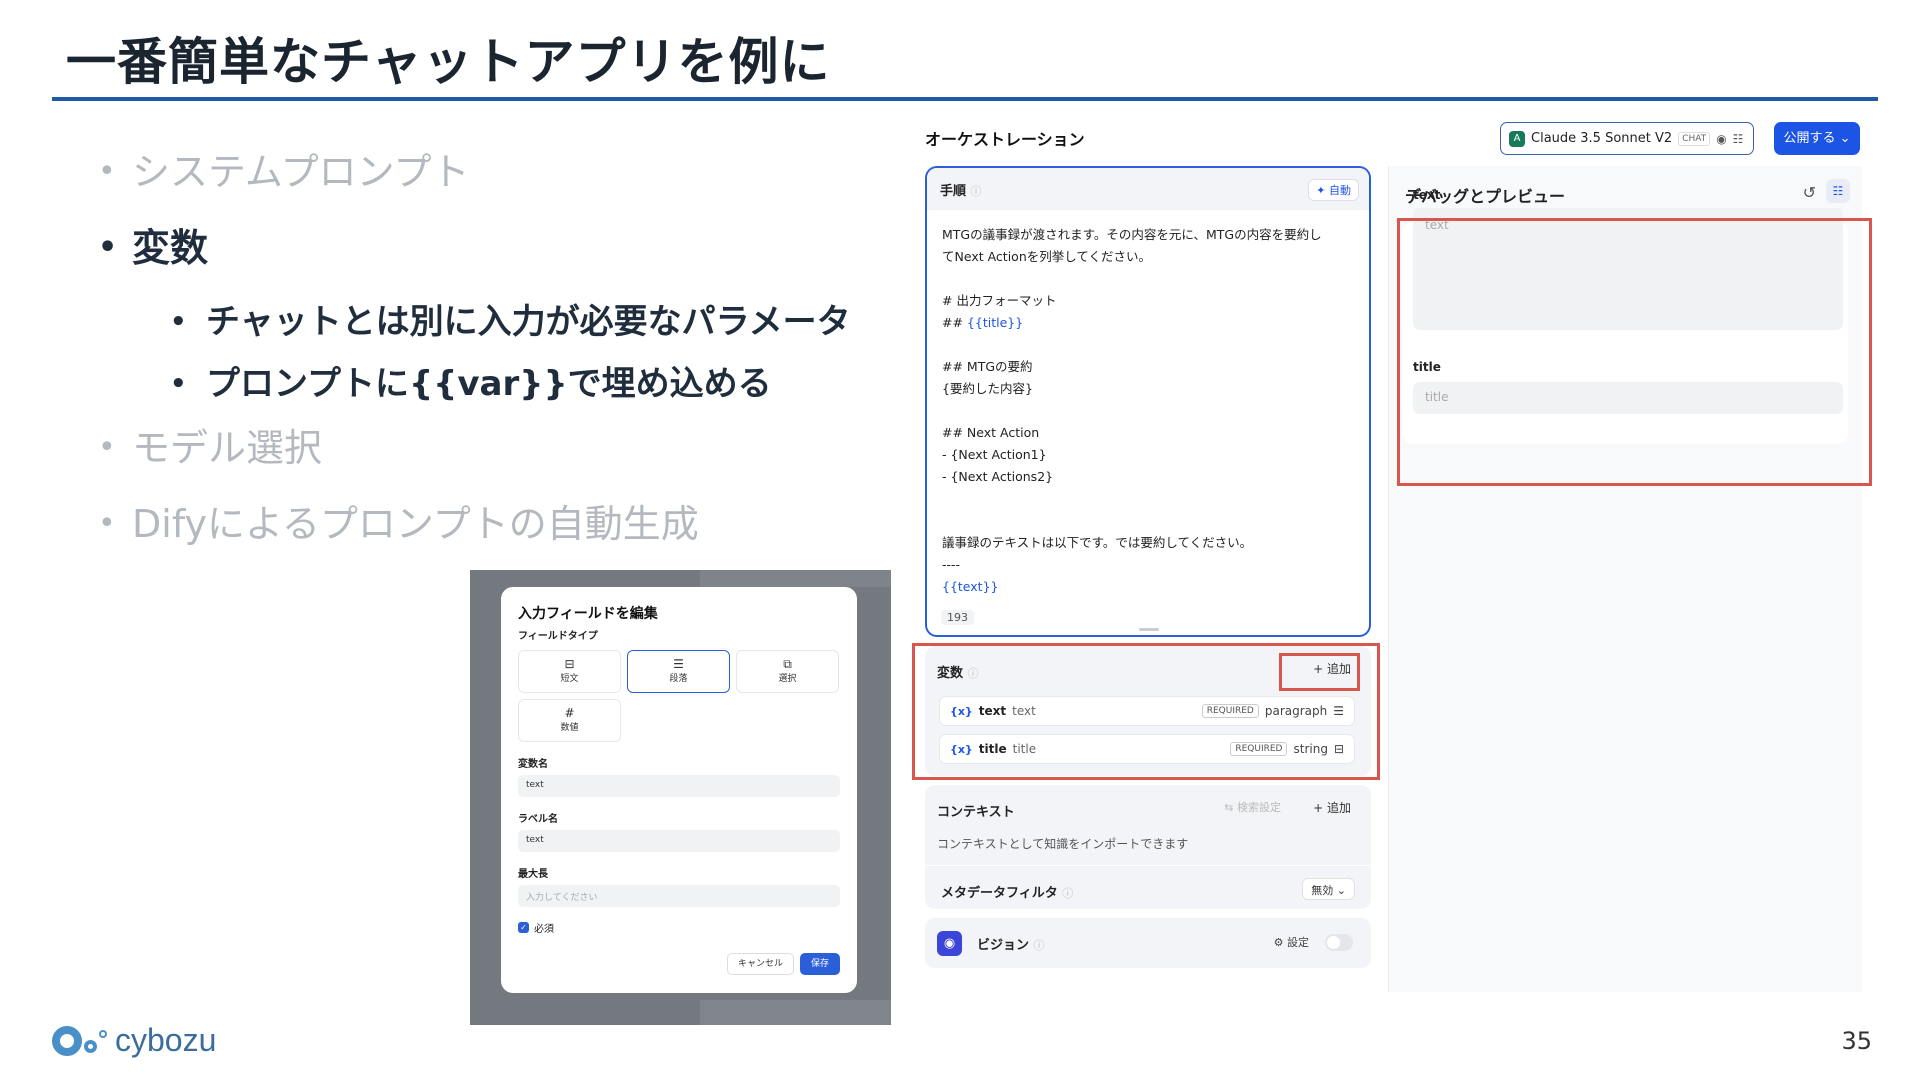 Image resolution: width=1920 pixels, height=1080 pixels. What do you see at coordinates (569, 713) in the screenshot?
I see `number-icon: #` at bounding box center [569, 713].